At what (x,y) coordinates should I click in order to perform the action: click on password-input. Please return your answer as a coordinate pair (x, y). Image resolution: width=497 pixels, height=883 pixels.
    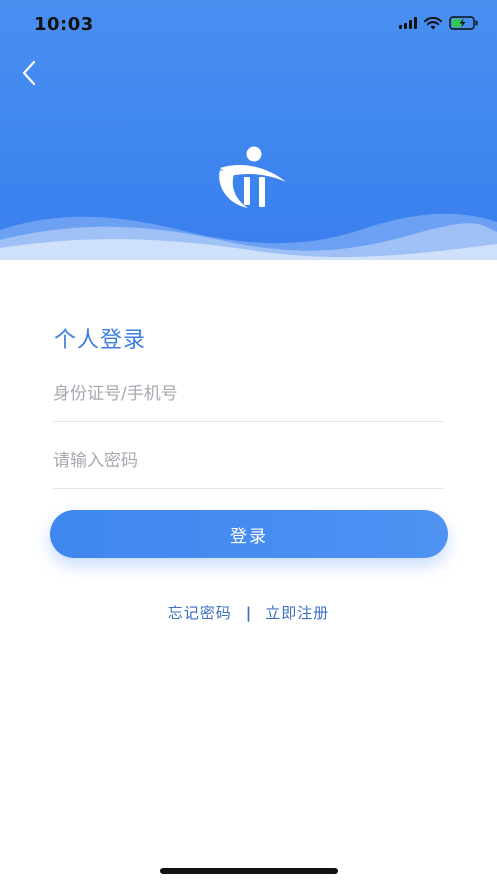
    Looking at the image, I should click on (248, 461).